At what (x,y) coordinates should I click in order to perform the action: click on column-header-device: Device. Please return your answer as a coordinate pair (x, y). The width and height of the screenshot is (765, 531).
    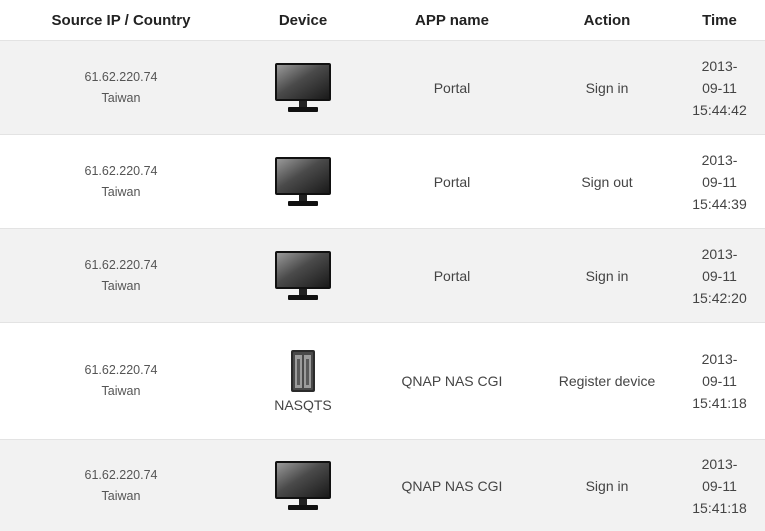
    Looking at the image, I should click on (303, 20).